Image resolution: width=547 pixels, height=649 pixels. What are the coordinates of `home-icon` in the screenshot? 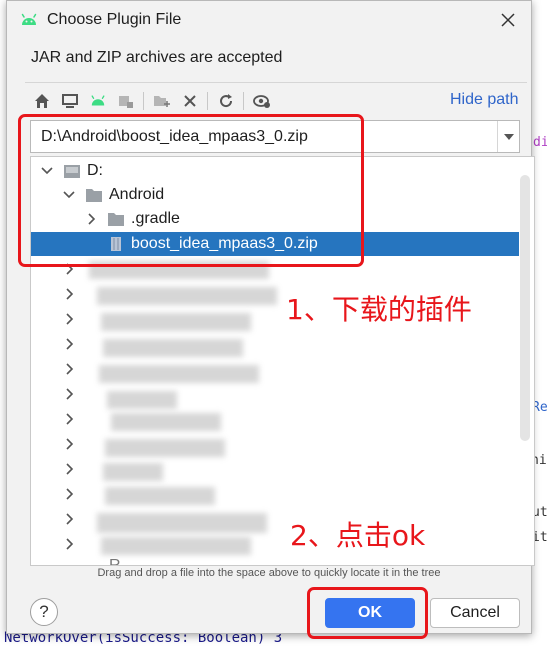 It's located at (42, 101).